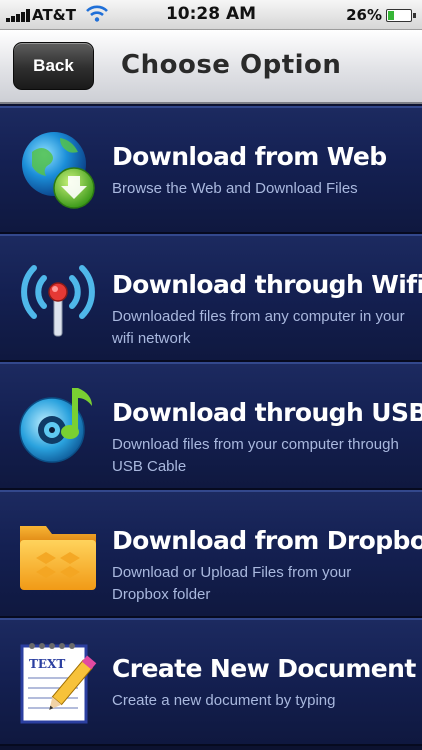 Image resolution: width=422 pixels, height=750 pixels. Describe the element at coordinates (58, 301) in the screenshot. I see `wifi-antenna-icon` at that location.